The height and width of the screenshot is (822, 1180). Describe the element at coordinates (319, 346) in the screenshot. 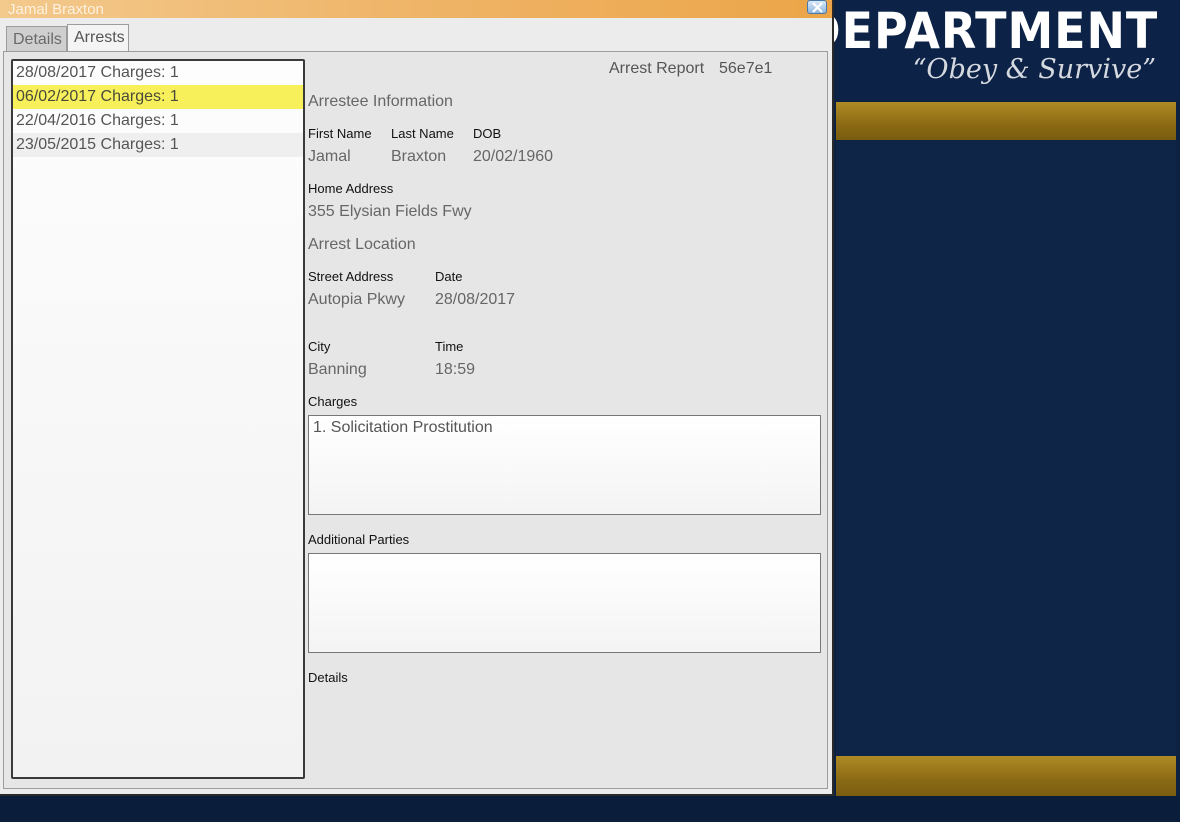

I see `city-label: City` at that location.